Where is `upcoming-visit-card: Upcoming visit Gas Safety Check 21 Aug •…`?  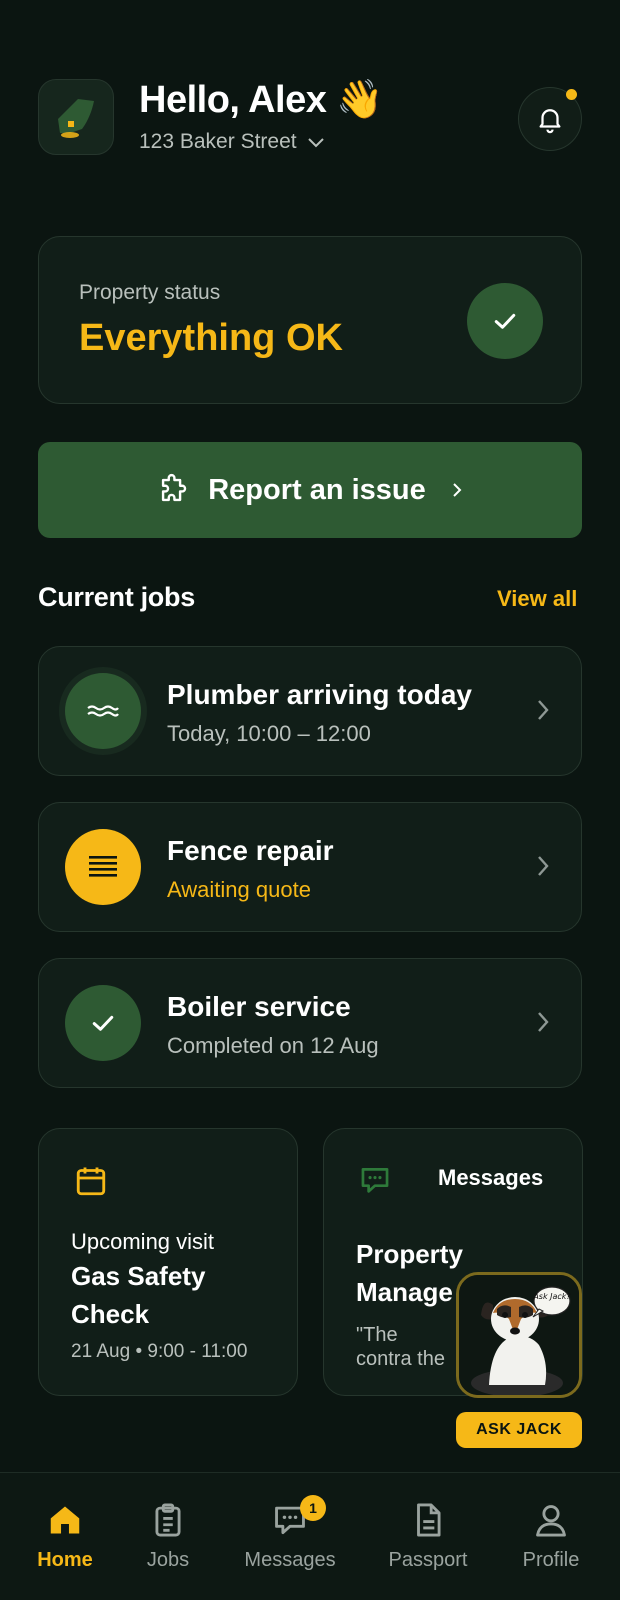 upcoming-visit-card: Upcoming visit Gas Safety Check 21 Aug •… is located at coordinates (168, 1262).